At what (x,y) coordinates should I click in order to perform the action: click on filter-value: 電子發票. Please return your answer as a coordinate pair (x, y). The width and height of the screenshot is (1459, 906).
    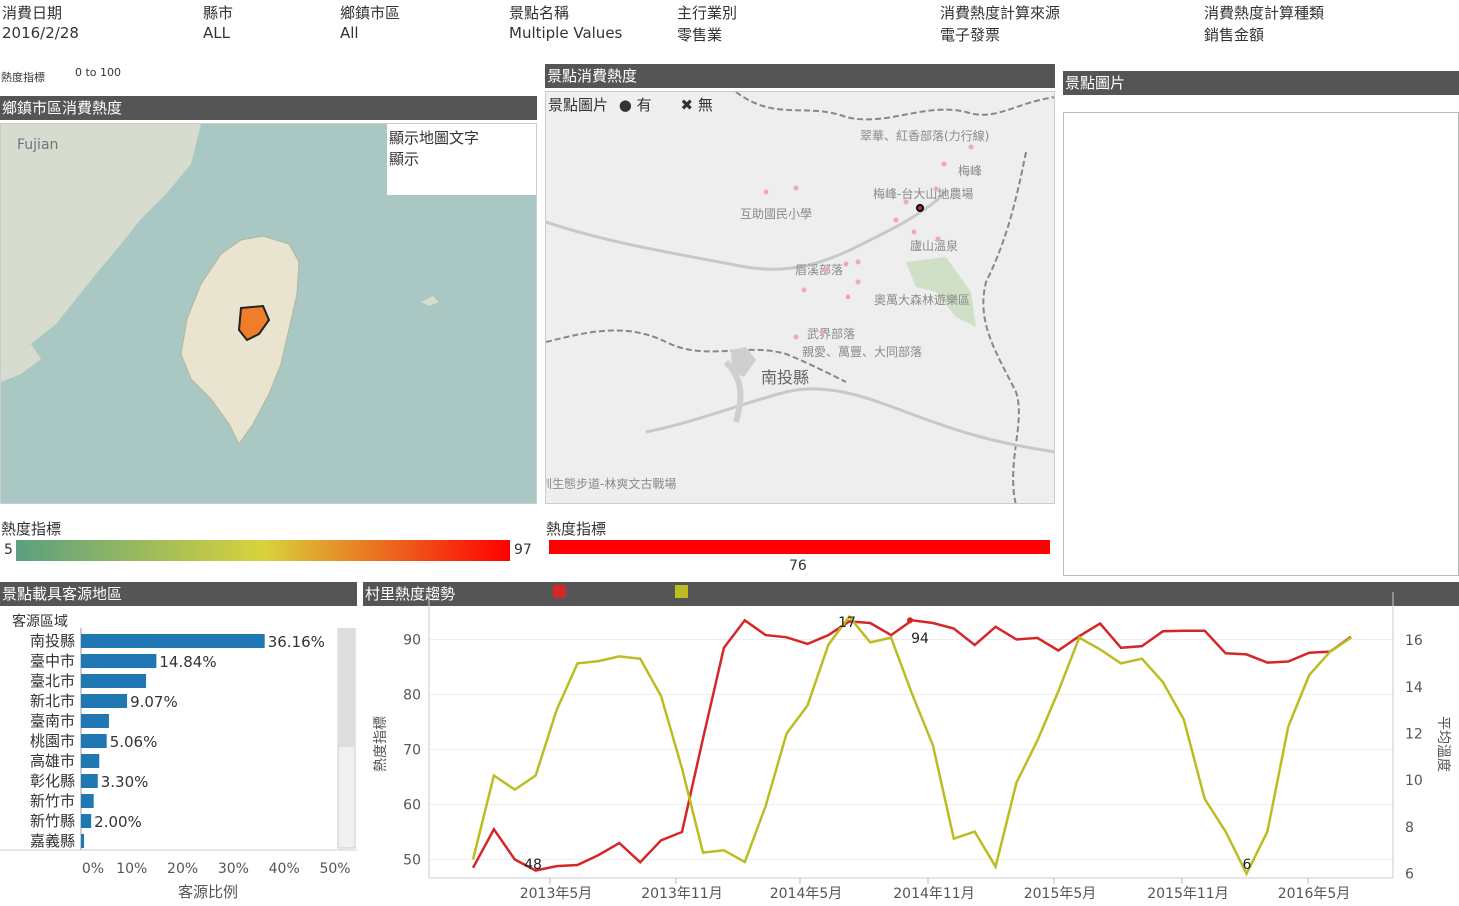
    Looking at the image, I should click on (1000, 35).